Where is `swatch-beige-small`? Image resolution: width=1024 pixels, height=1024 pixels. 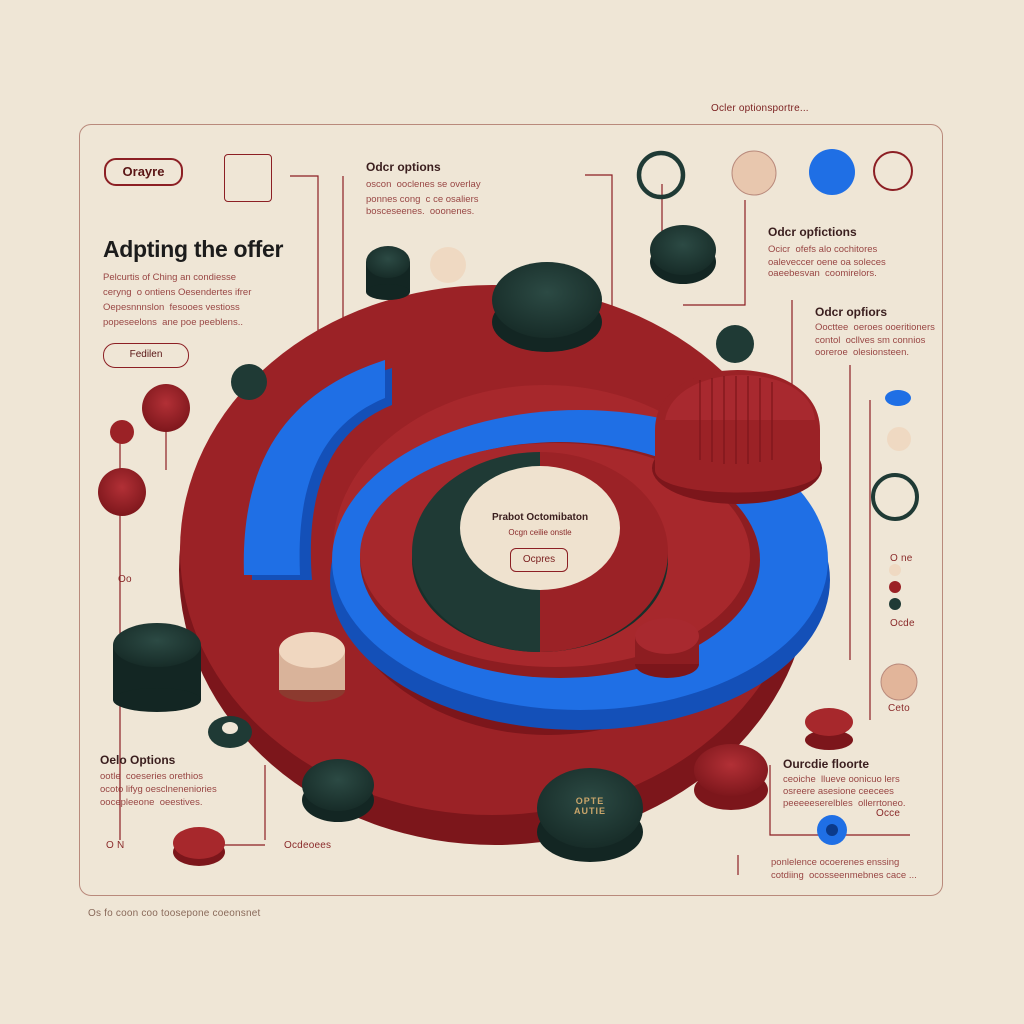 swatch-beige-small is located at coordinates (899, 439).